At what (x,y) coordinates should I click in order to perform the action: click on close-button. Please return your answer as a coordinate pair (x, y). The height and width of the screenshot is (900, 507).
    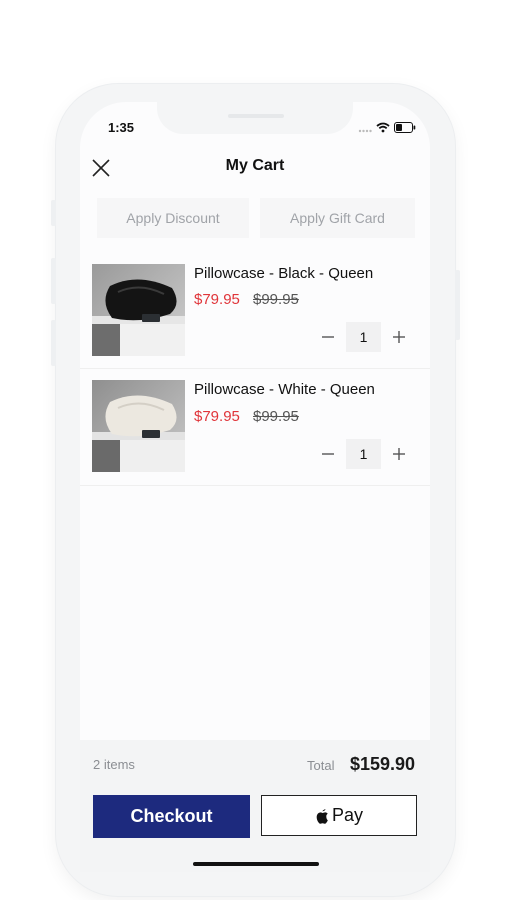
    Looking at the image, I should click on (101, 168).